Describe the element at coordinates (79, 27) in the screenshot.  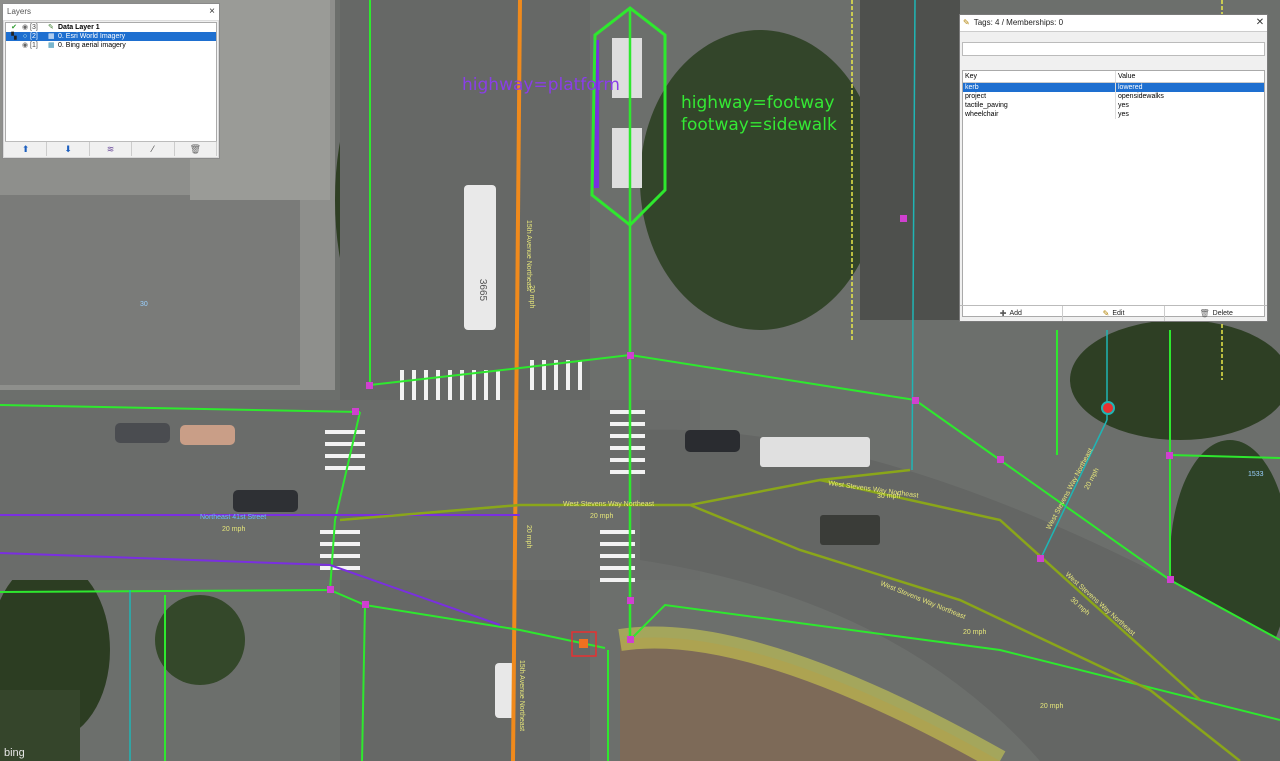
I see `layer-name: Data Layer 1` at that location.